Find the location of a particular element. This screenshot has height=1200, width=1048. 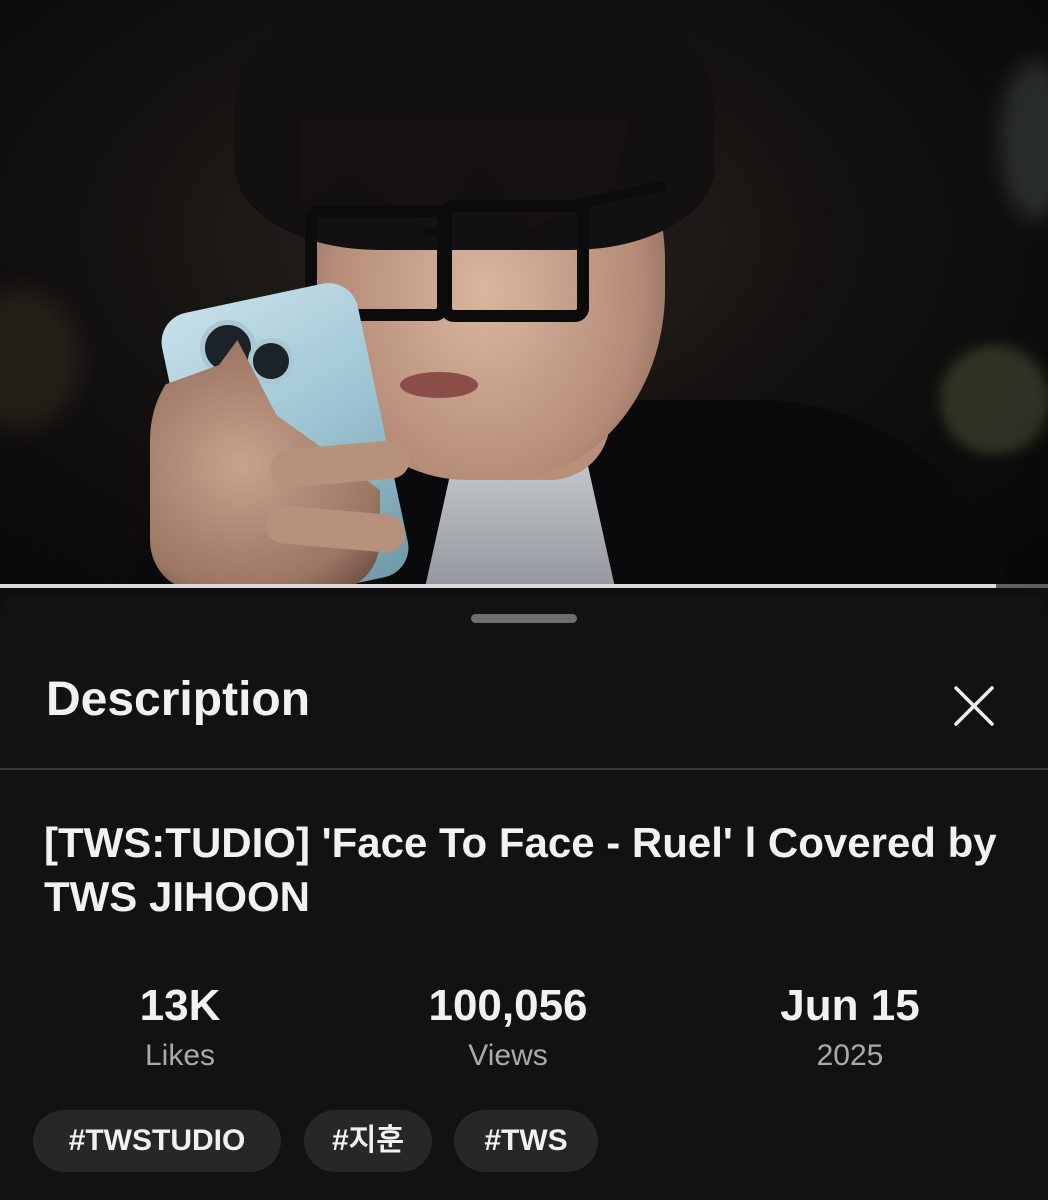

video-progress-fill is located at coordinates (498, 586).